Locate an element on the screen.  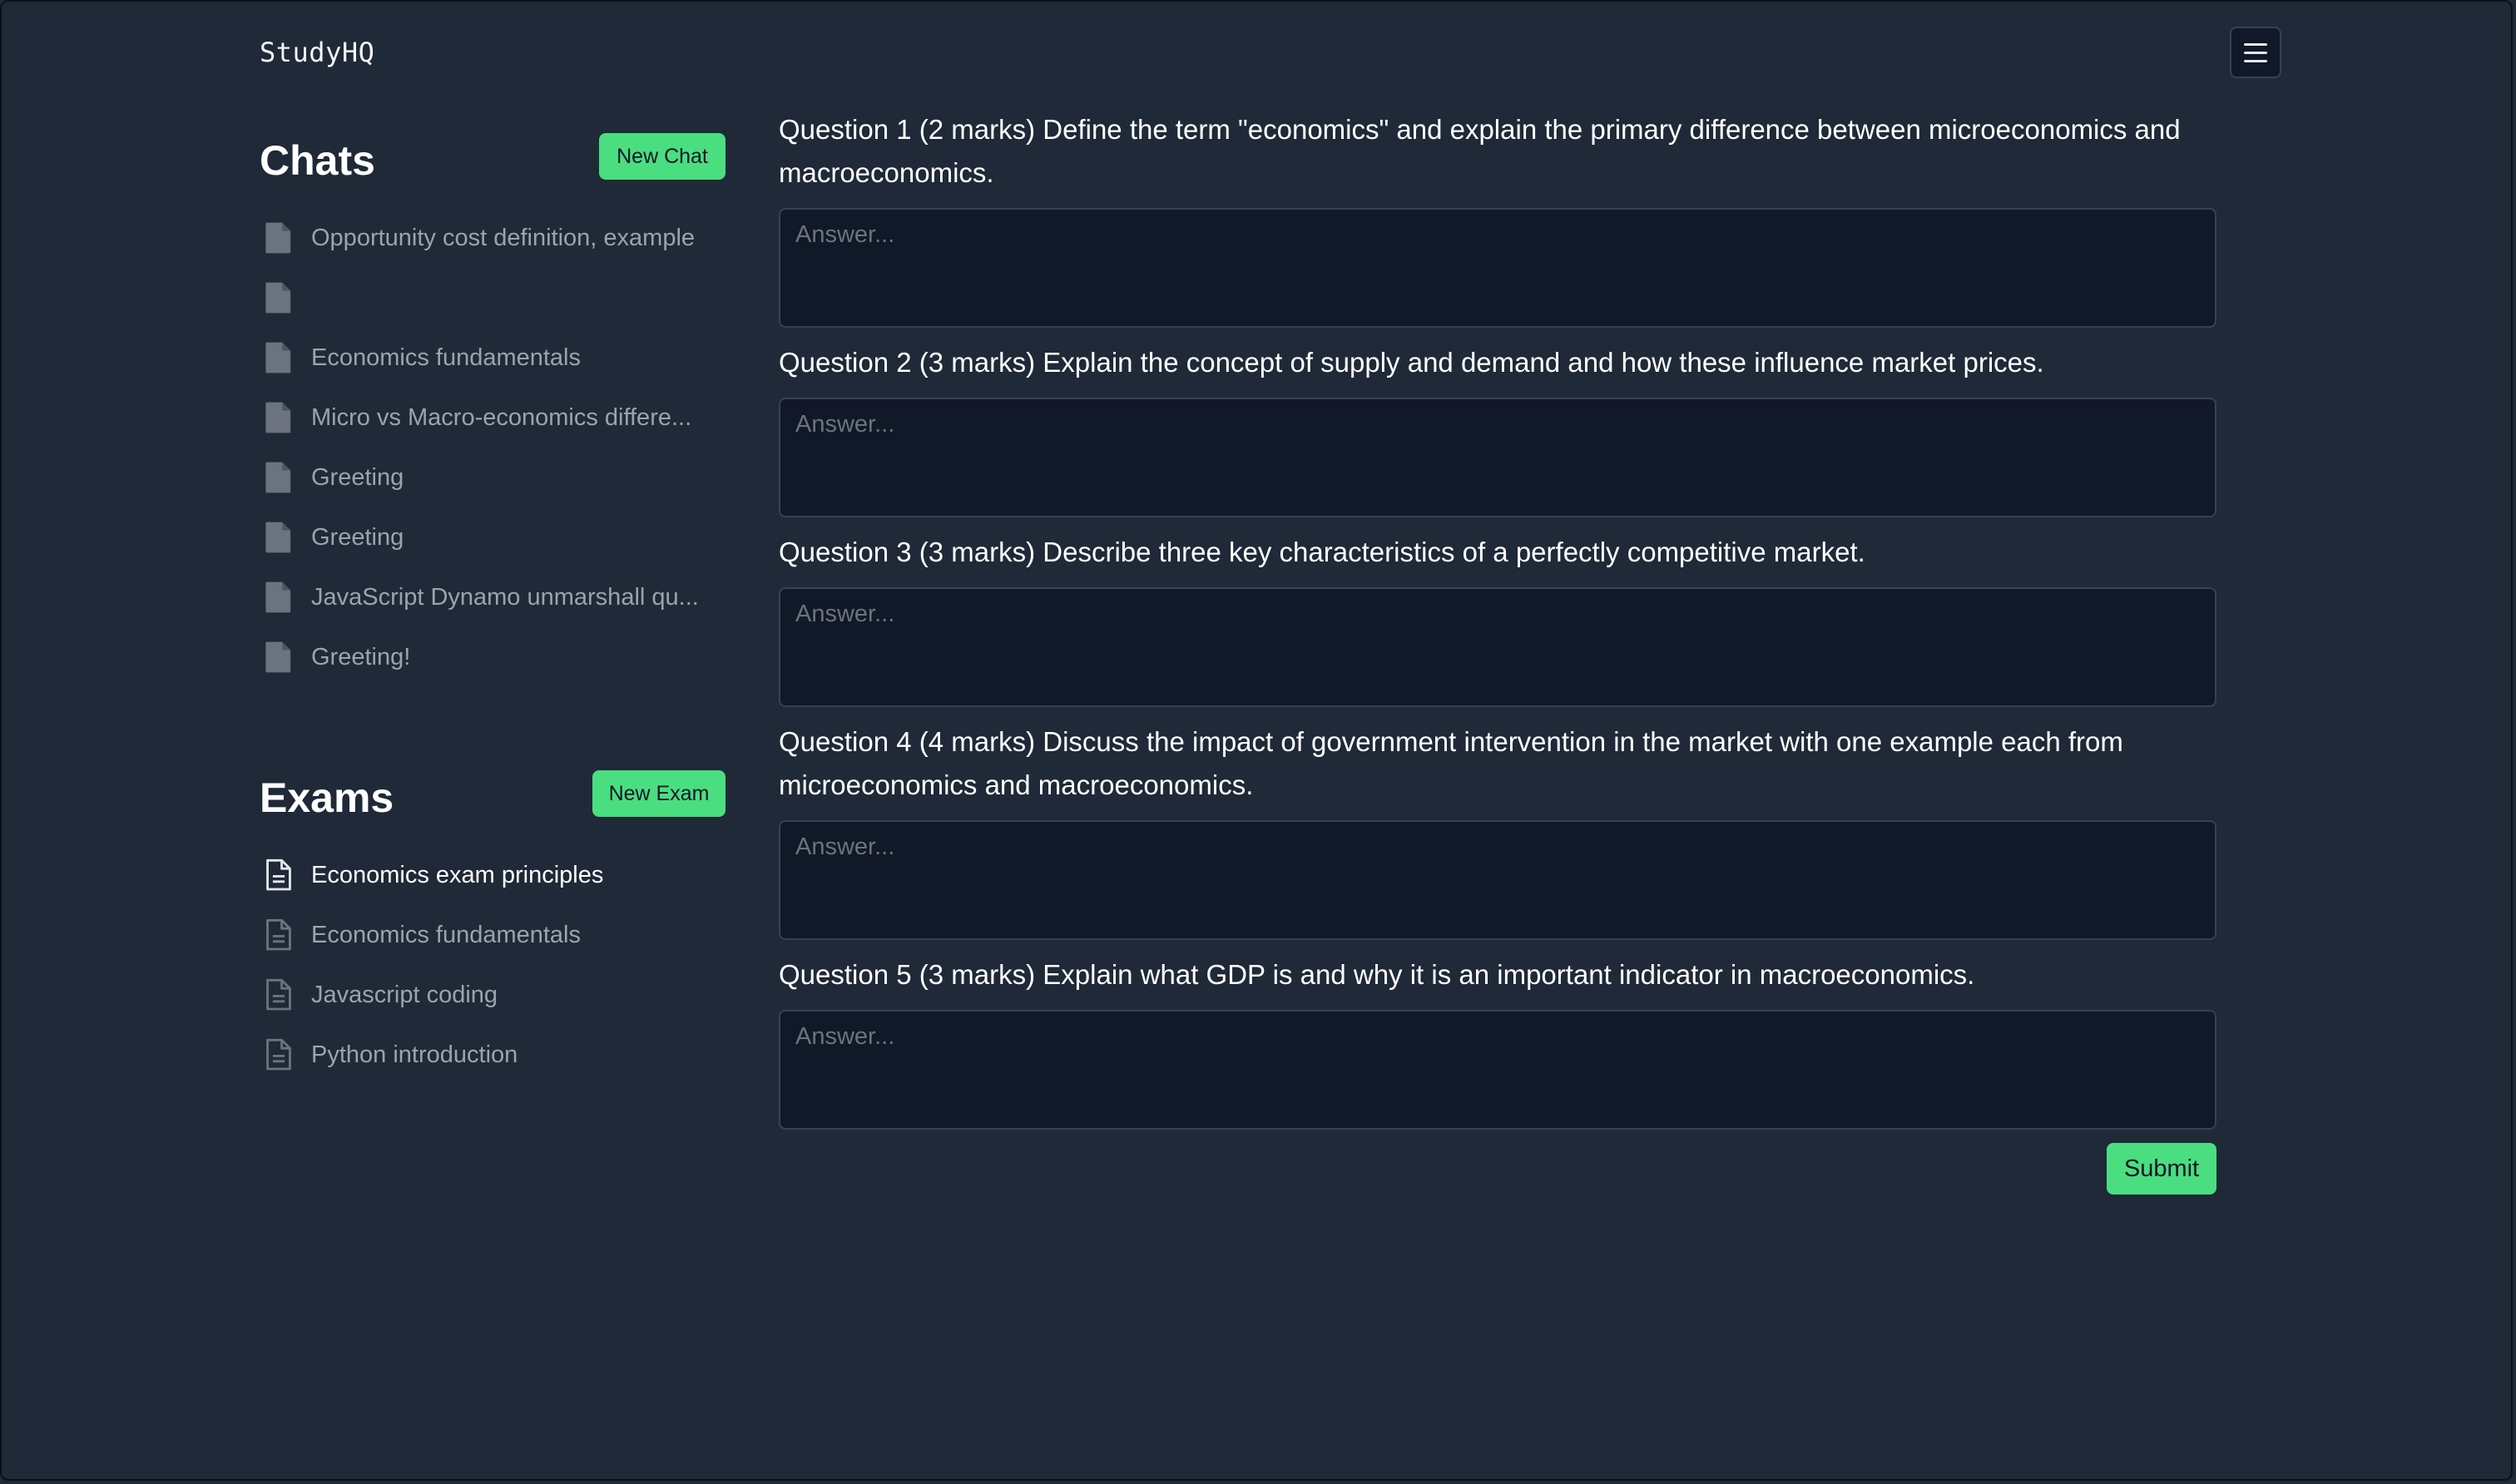
chat-item: Economics fundamentals is located at coordinates (498, 358).